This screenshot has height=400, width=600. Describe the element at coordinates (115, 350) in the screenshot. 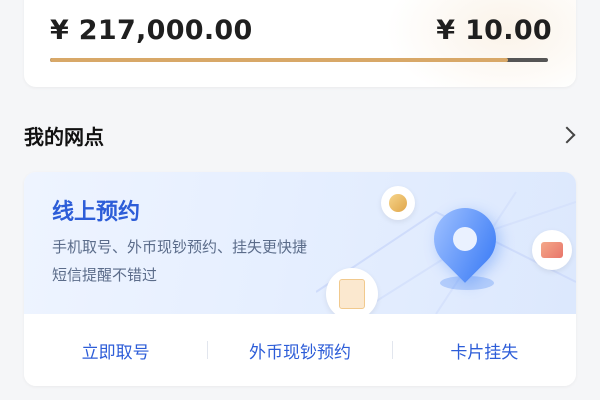

I see `take-number-button: 立即取号` at that location.